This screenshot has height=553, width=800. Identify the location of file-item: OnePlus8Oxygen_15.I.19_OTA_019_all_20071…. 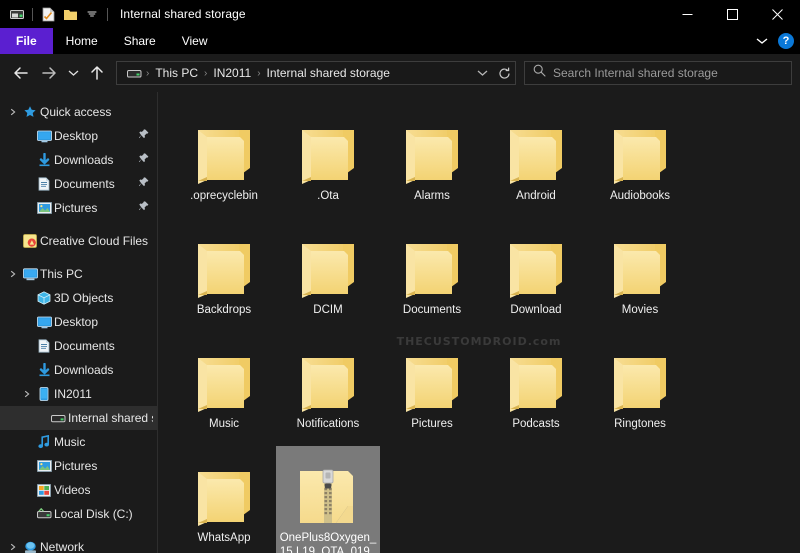
(328, 499).